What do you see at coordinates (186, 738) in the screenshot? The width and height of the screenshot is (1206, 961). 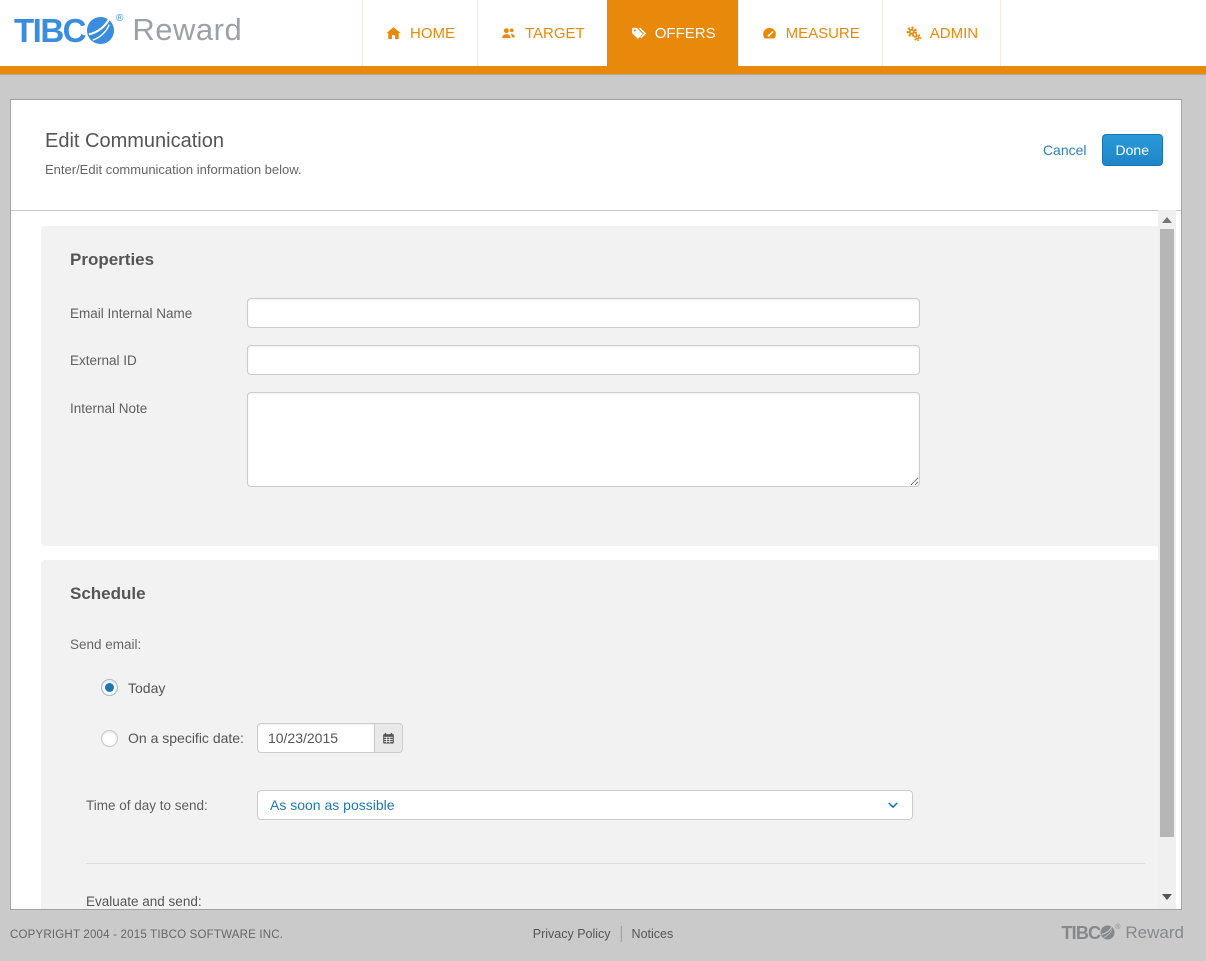 I see `specific-date-label: On a specific date:` at bounding box center [186, 738].